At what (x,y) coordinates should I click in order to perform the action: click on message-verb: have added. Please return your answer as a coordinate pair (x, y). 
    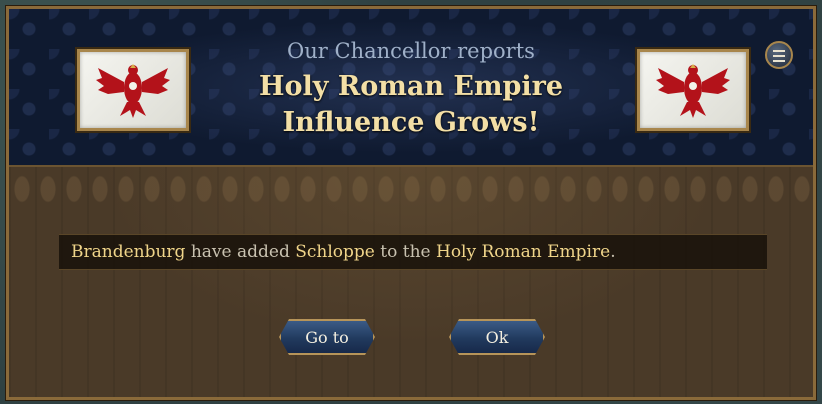
    Looking at the image, I should click on (240, 252).